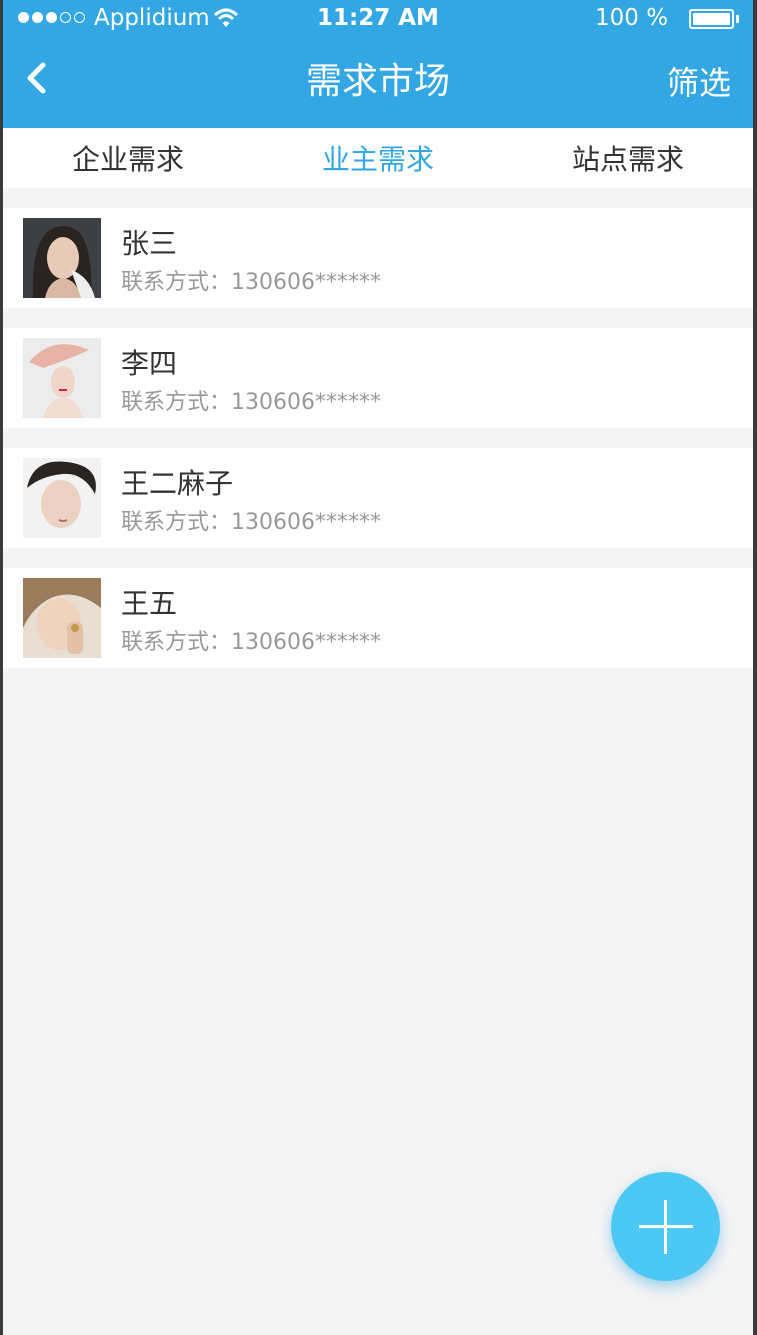 The height and width of the screenshot is (1335, 757). What do you see at coordinates (128, 158) in the screenshot?
I see `tab-enterprise-demand: 企业需求` at bounding box center [128, 158].